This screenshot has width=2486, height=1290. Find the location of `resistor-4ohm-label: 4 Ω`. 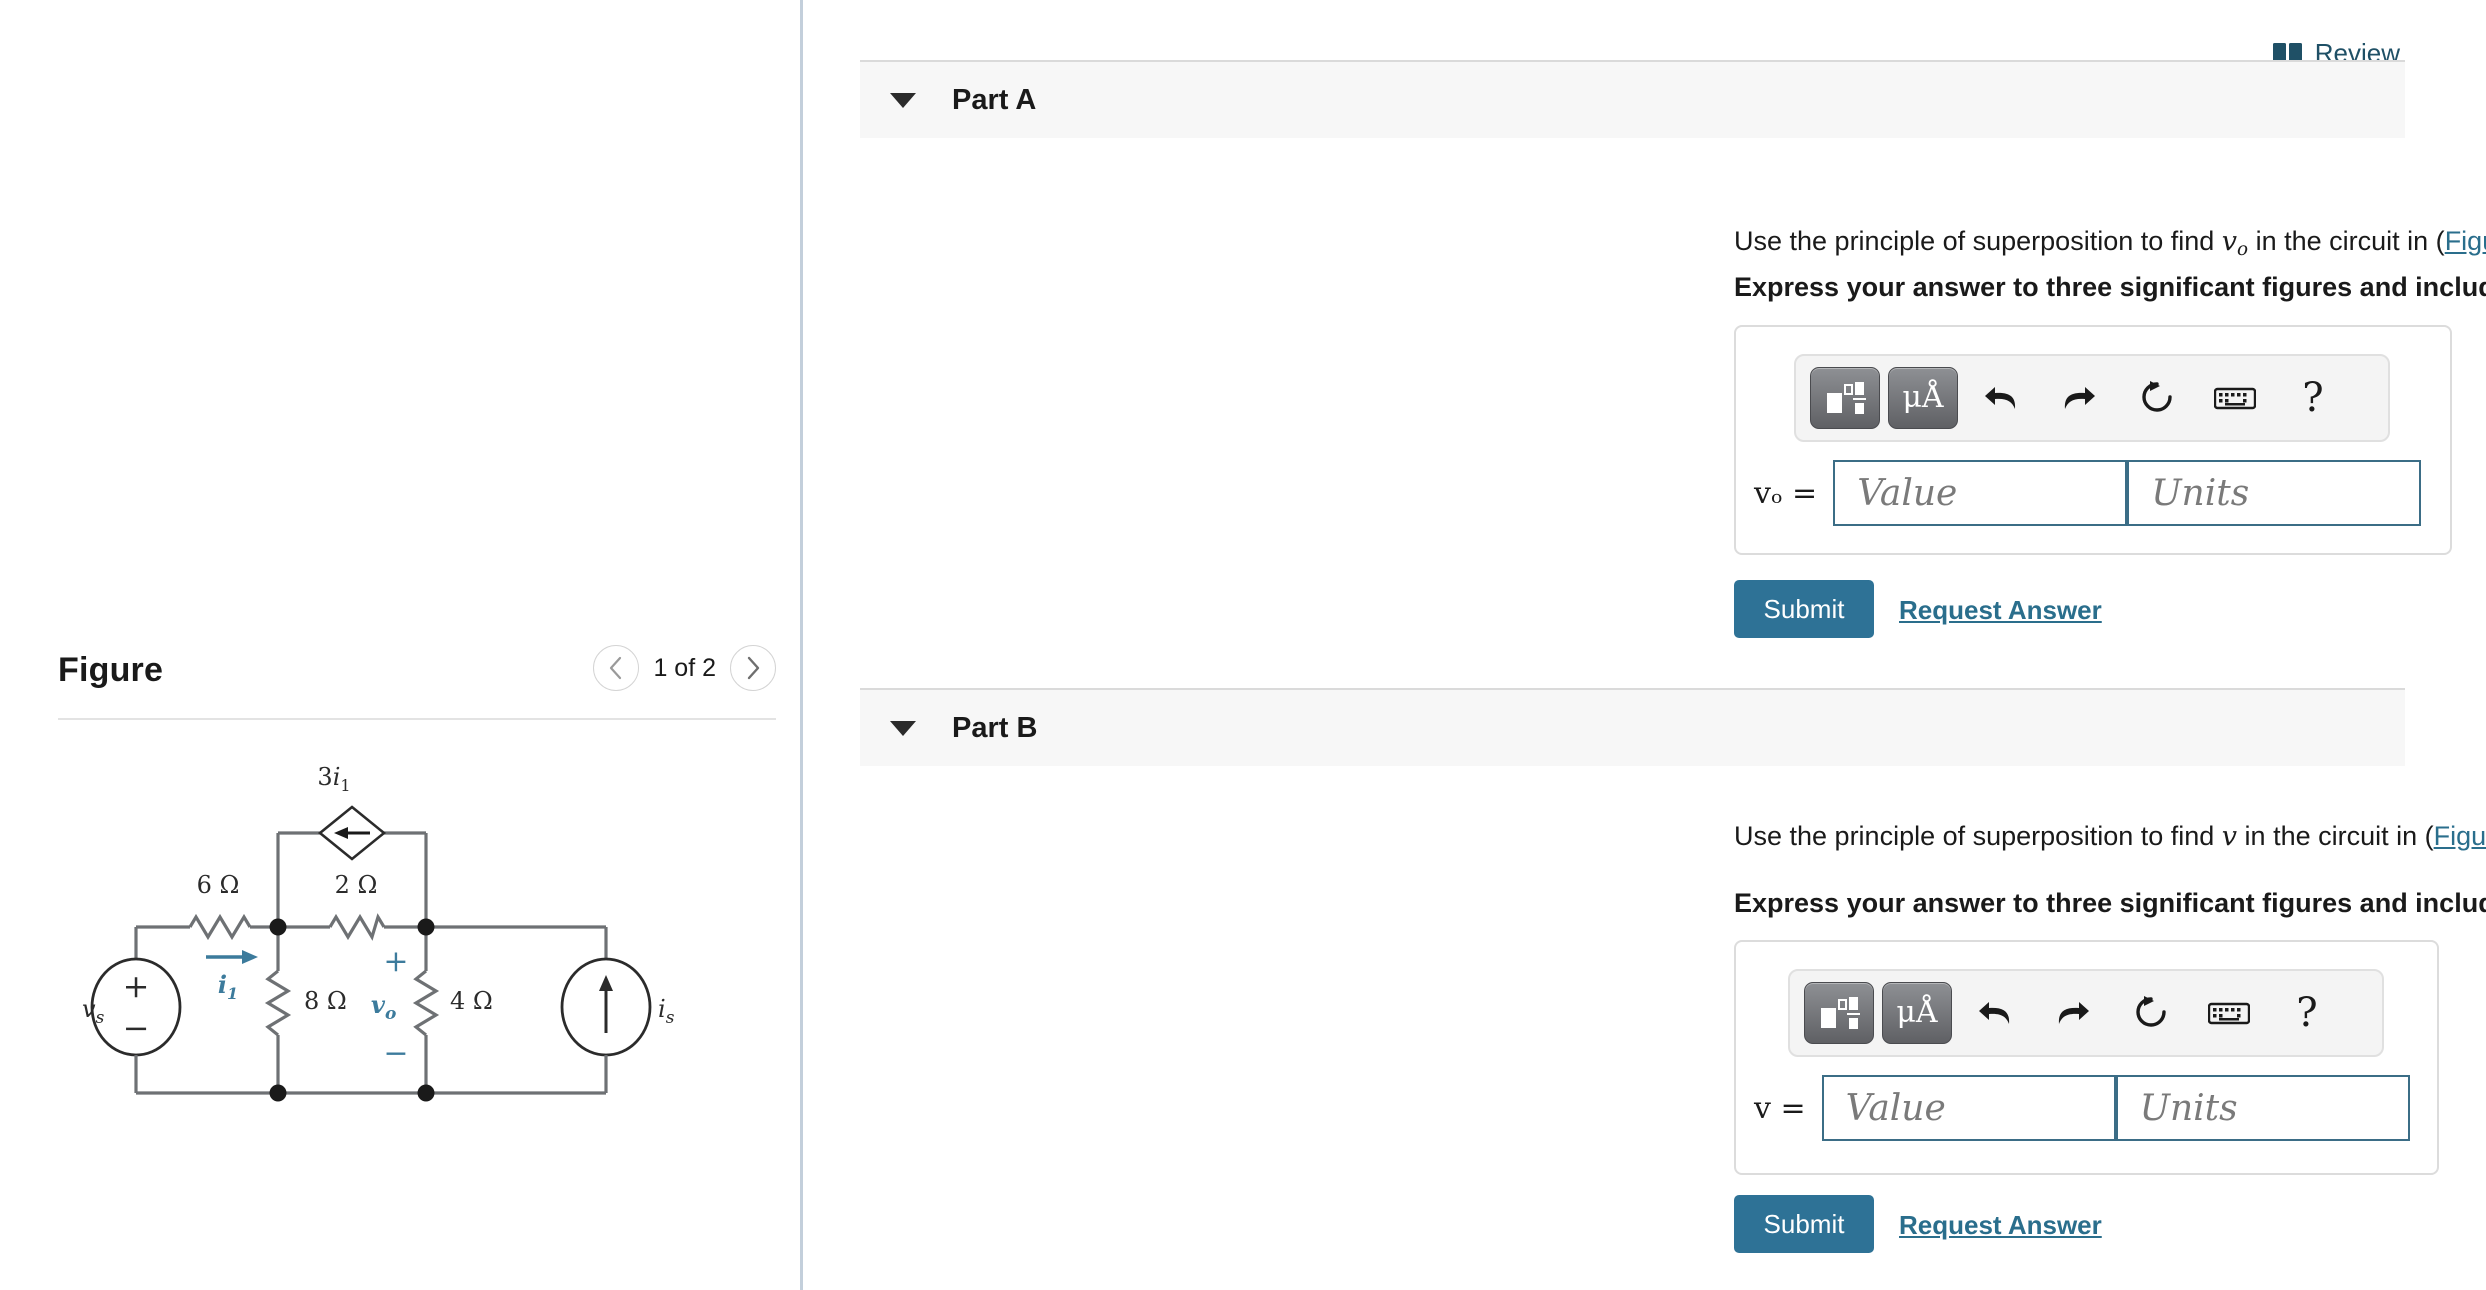

resistor-4ohm-label: 4 Ω is located at coordinates (471, 1001).